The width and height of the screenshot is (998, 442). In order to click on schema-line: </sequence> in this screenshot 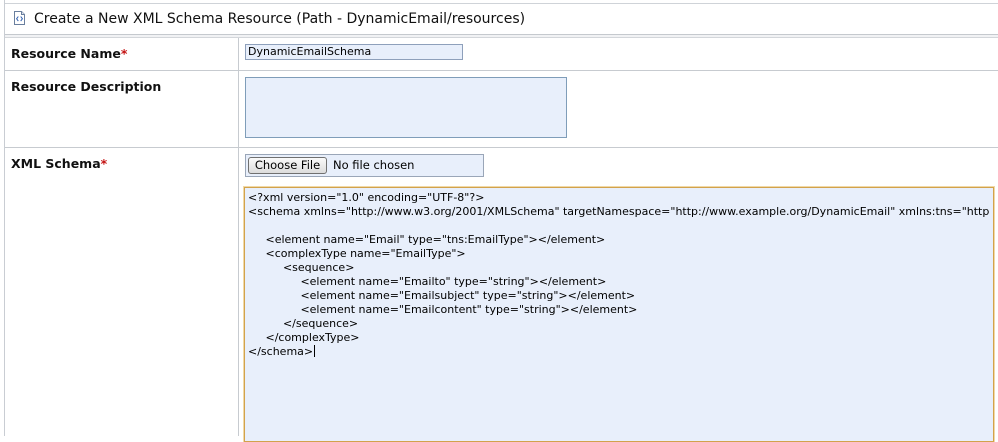, I will do `click(303, 323)`.